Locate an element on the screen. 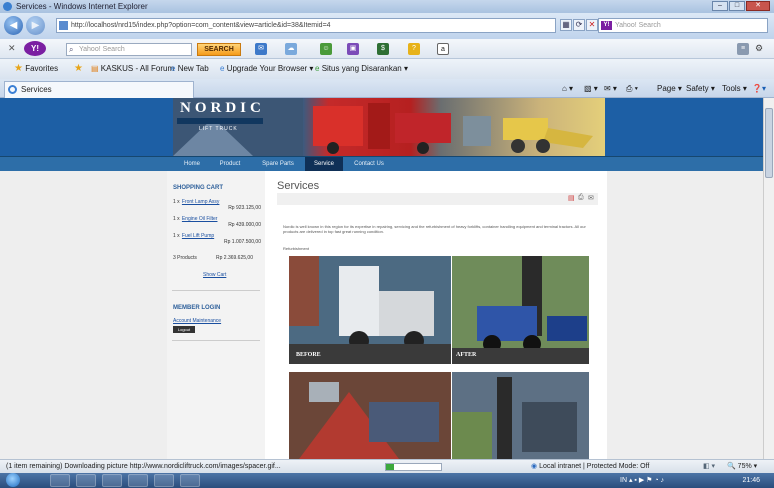 The height and width of the screenshot is (488, 774). messenger-icon: ☺ is located at coordinates (326, 49).